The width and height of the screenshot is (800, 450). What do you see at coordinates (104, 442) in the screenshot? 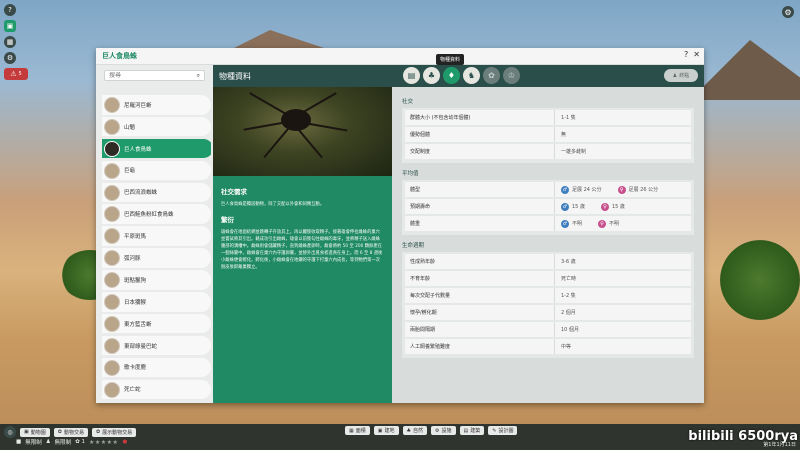
I see `zoo-rating-stars: ★★★★★` at bounding box center [104, 442].